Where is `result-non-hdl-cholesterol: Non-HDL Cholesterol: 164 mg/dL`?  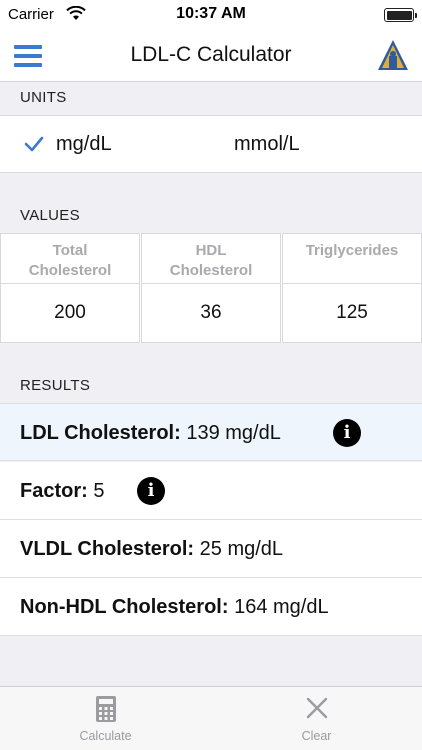
result-non-hdl-cholesterol: Non-HDL Cholesterol: 164 mg/dL is located at coordinates (211, 607).